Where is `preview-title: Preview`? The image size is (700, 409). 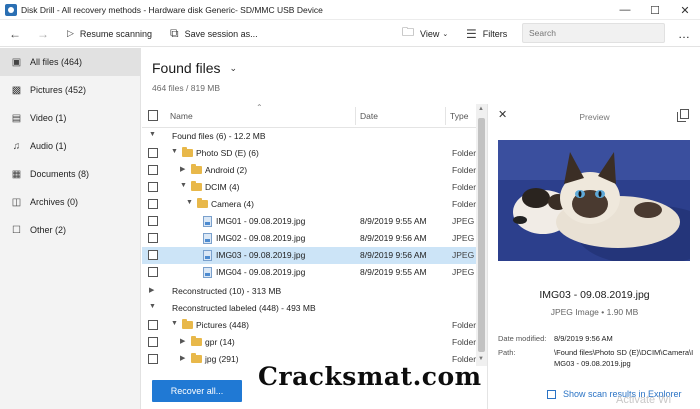
preview-title: Preview is located at coordinates (594, 117).